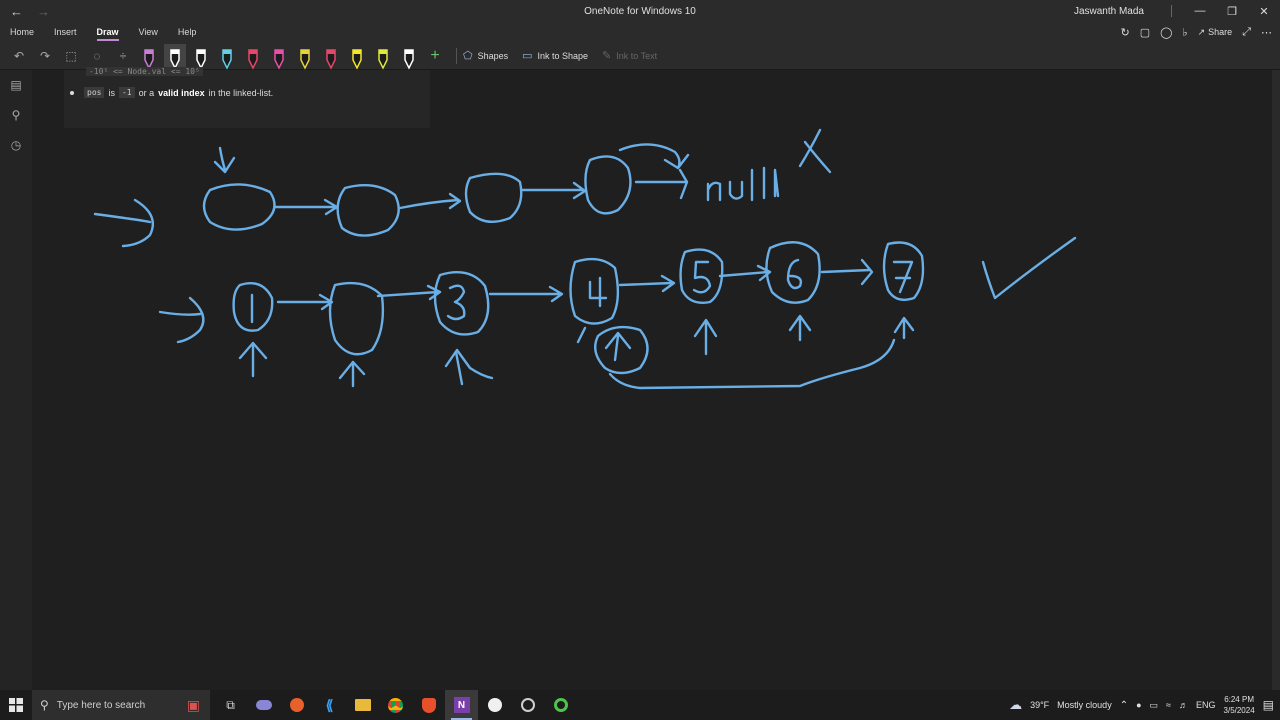  Describe the element at coordinates (22, 32) in the screenshot. I see `tab-home: Home` at that location.